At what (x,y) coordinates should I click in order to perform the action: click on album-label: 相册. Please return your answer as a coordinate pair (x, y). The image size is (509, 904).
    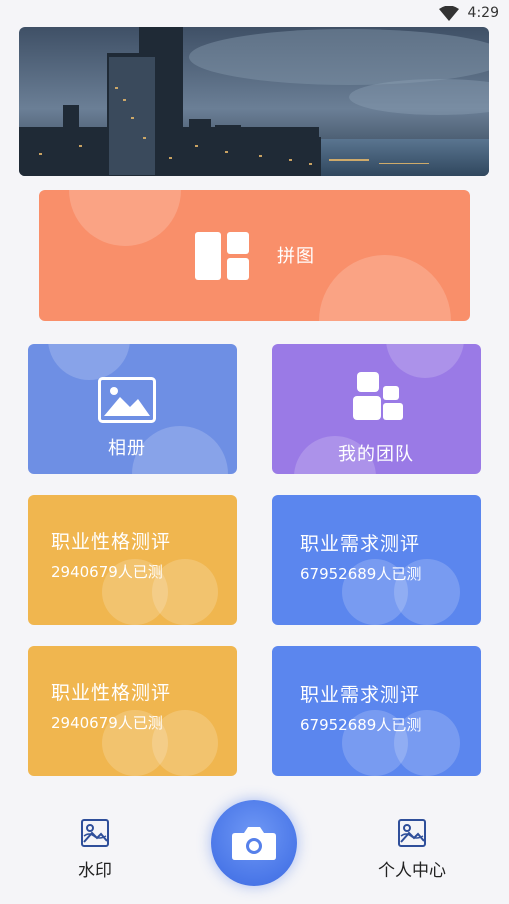
    Looking at the image, I should click on (127, 448).